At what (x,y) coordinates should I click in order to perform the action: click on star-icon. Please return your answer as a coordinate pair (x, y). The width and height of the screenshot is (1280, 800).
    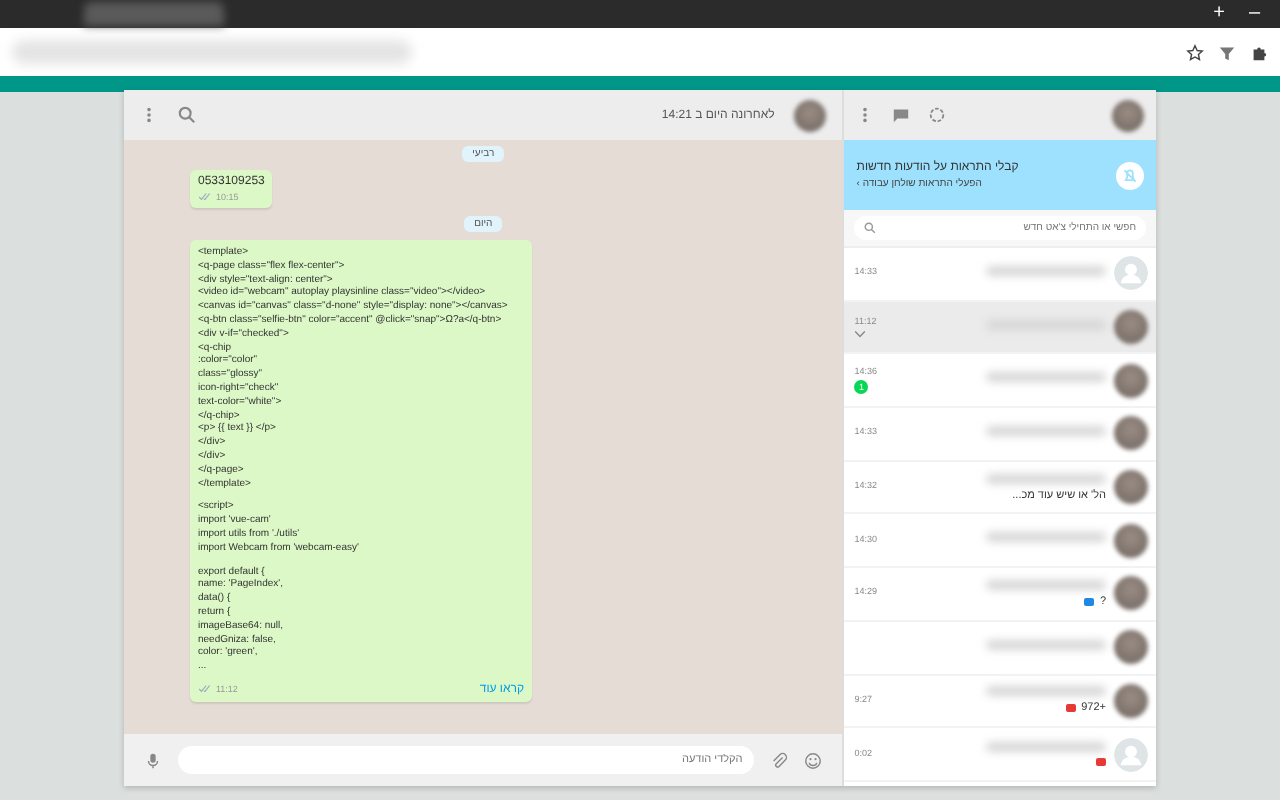
    Looking at the image, I should click on (1195, 52).